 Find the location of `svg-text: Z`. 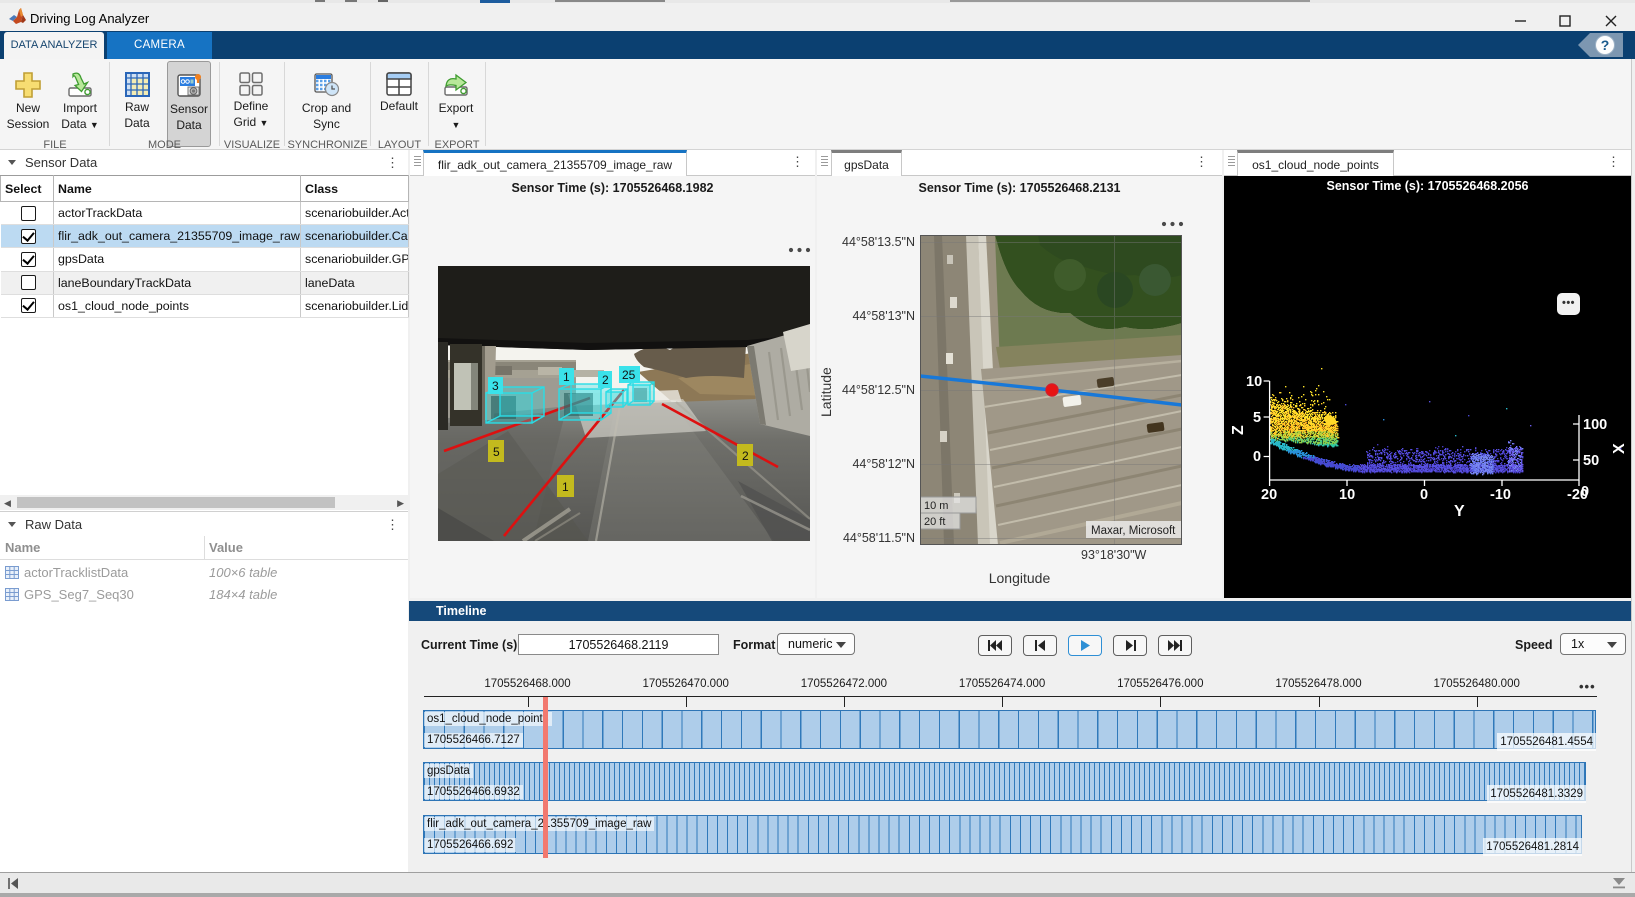

svg-text: Z is located at coordinates (1238, 430).